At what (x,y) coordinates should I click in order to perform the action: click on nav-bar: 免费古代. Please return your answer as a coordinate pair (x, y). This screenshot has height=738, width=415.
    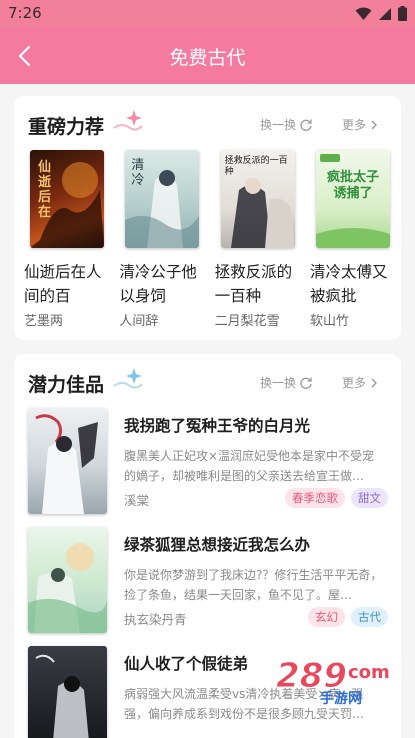
    Looking at the image, I should click on (207, 56).